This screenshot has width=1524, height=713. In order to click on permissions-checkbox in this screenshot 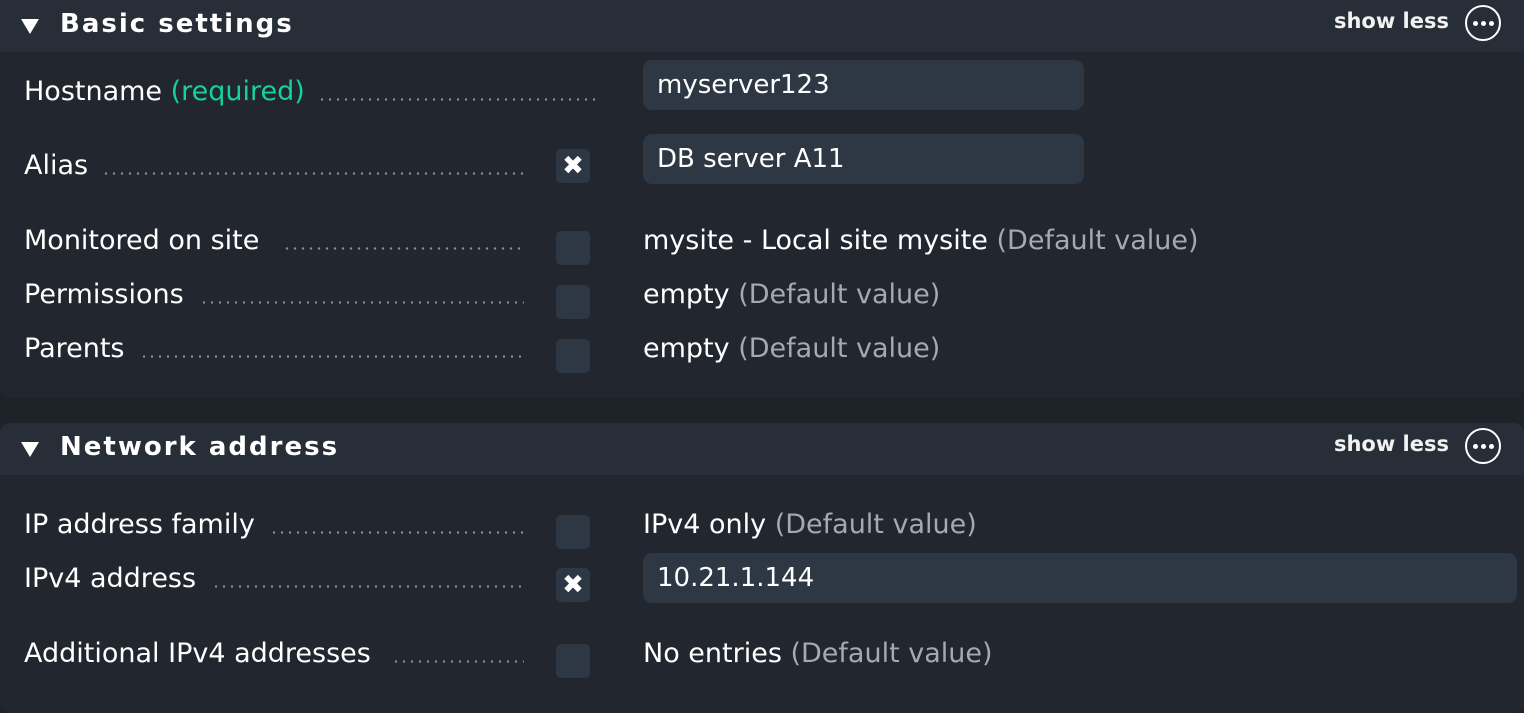, I will do `click(573, 302)`.